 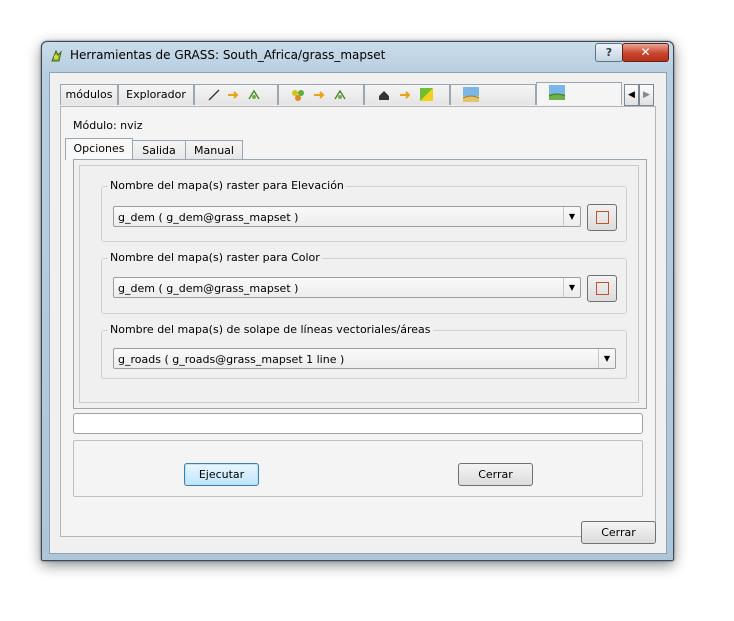 What do you see at coordinates (645, 52) in the screenshot?
I see `window-close-button: ✕` at bounding box center [645, 52].